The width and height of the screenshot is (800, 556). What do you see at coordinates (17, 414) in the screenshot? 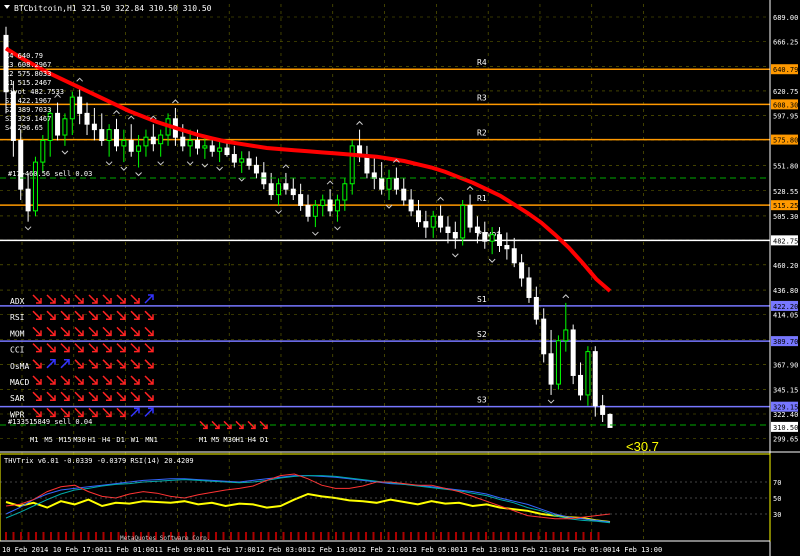
I see `mtf-row-label: WPR` at bounding box center [17, 414].